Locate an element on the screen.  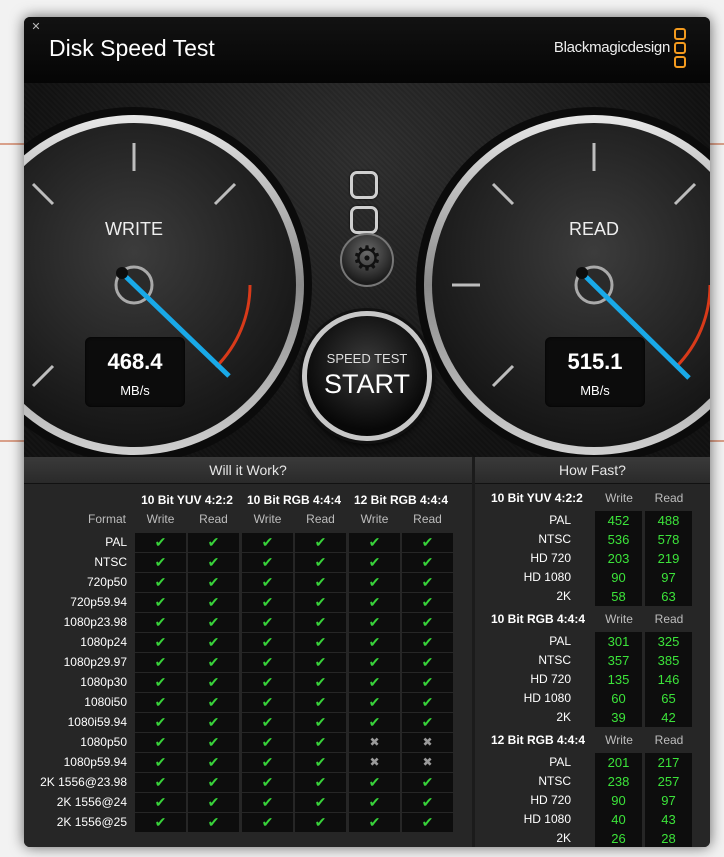
table-row: 2K 1556@25 ✔ ✔ ✔ ✔ ✔ ✔ is located at coordinates (244, 822).